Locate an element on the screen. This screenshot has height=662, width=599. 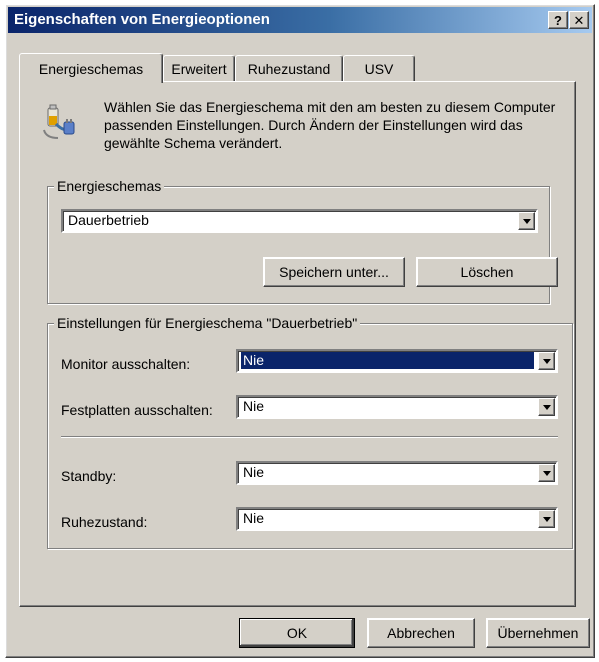
standby-label: Standby: is located at coordinates (89, 476).